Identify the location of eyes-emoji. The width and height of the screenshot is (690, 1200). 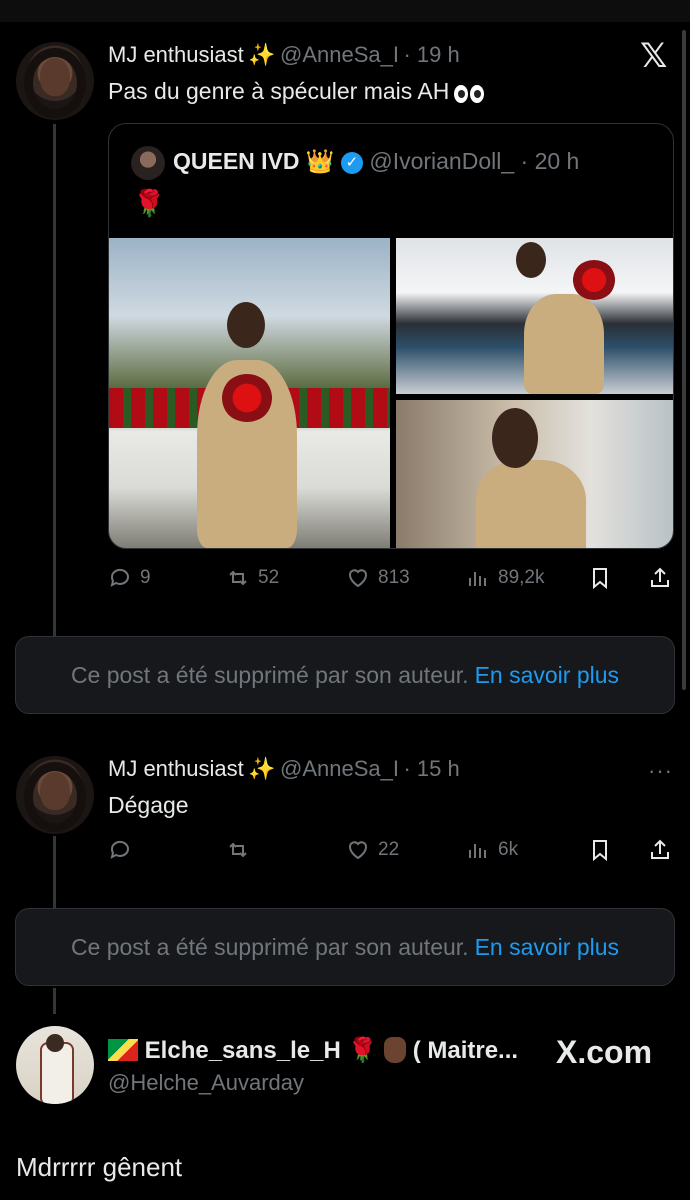
(468, 94).